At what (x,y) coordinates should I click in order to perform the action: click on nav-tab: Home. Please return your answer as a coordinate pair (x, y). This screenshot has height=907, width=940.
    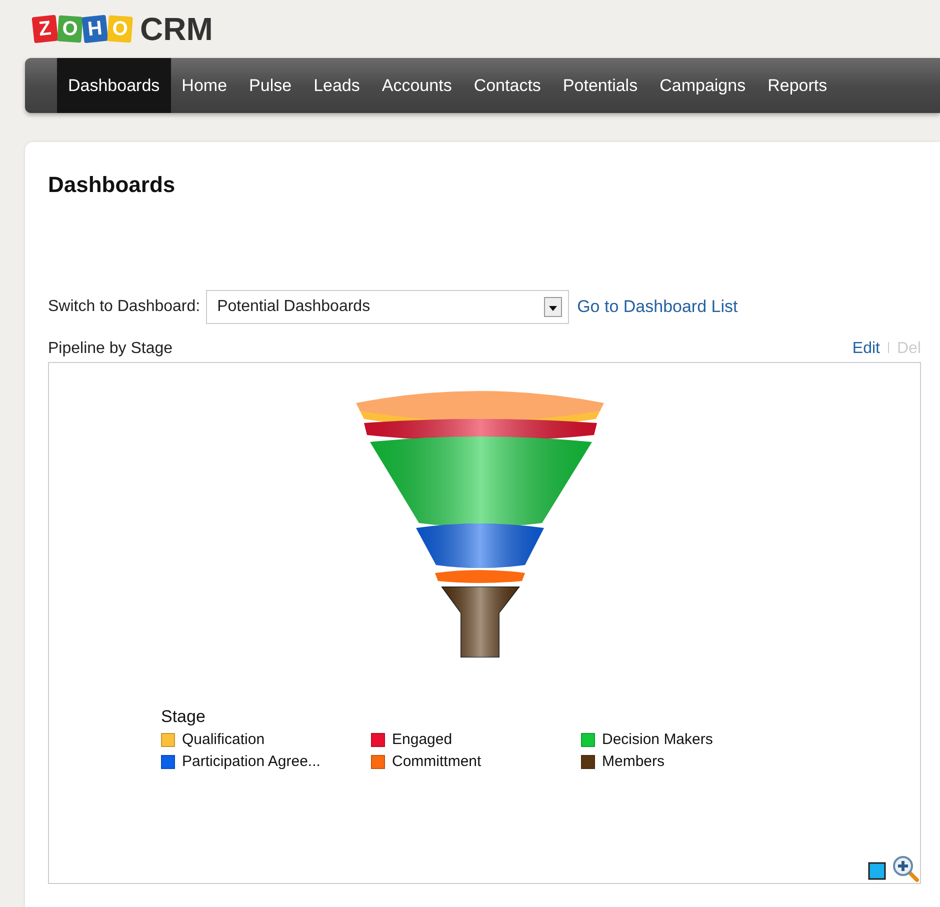
    Looking at the image, I should click on (204, 85).